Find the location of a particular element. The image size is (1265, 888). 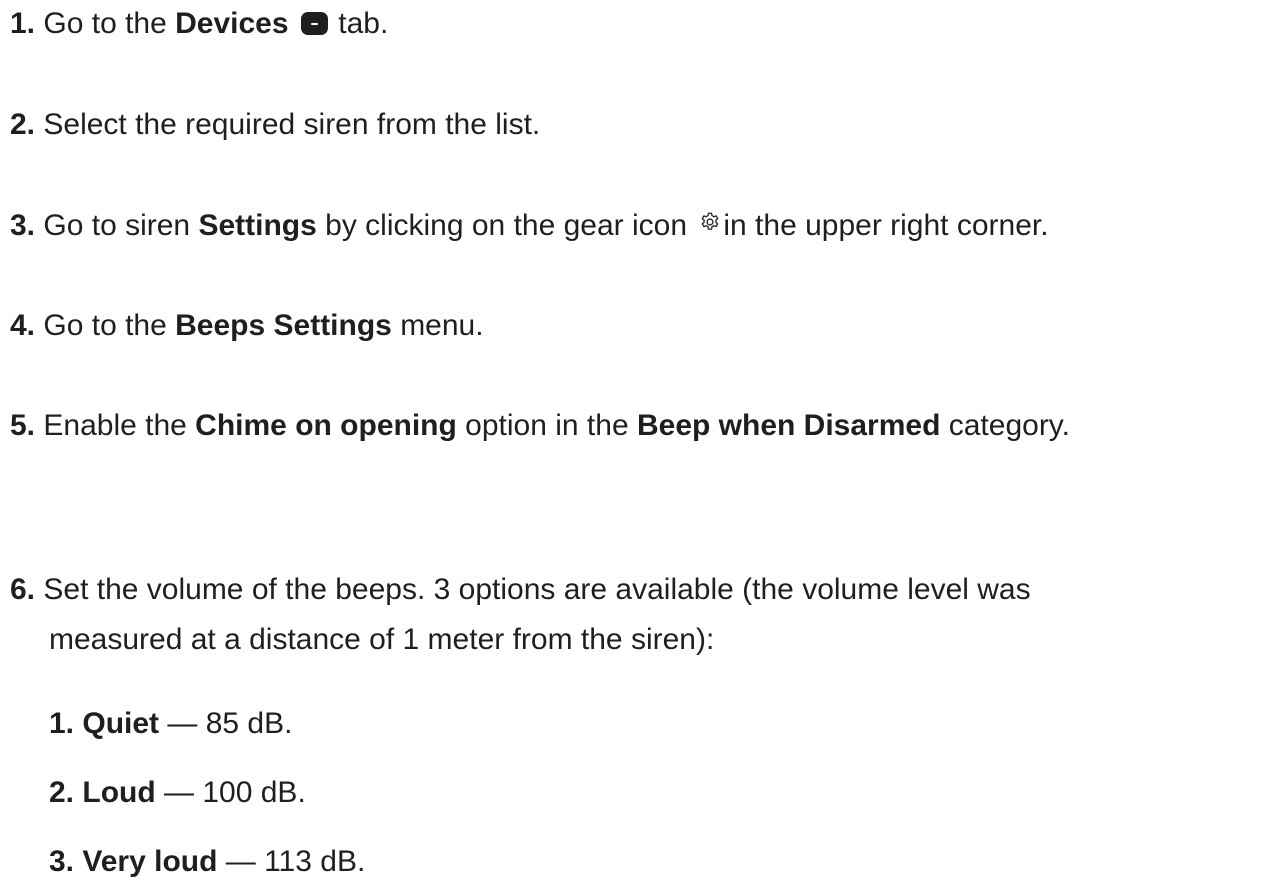

step-number: 6. is located at coordinates (23, 589).